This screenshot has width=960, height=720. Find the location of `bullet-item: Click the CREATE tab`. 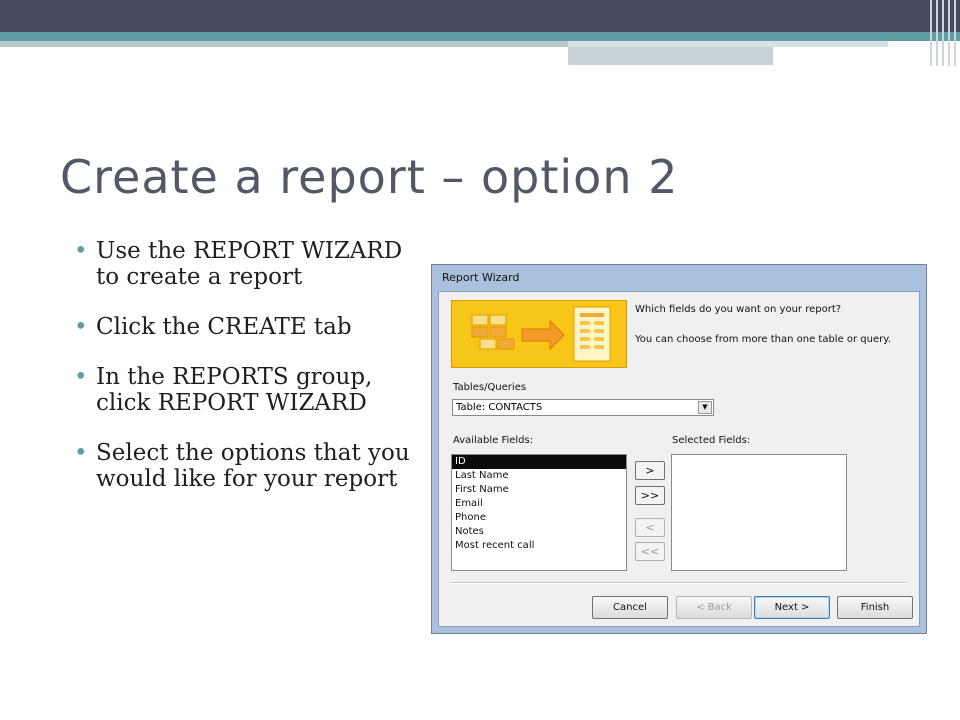

bullet-item: Click the CREATE tab is located at coordinates (246, 327).